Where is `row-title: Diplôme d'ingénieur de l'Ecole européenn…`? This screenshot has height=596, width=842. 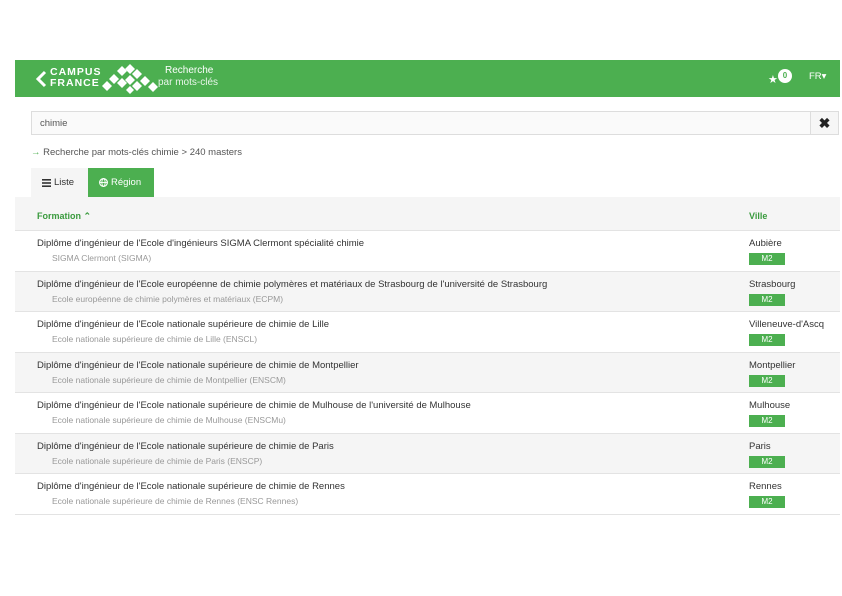
row-title: Diplôme d'ingénieur de l'Ecole européenn… is located at coordinates (292, 284).